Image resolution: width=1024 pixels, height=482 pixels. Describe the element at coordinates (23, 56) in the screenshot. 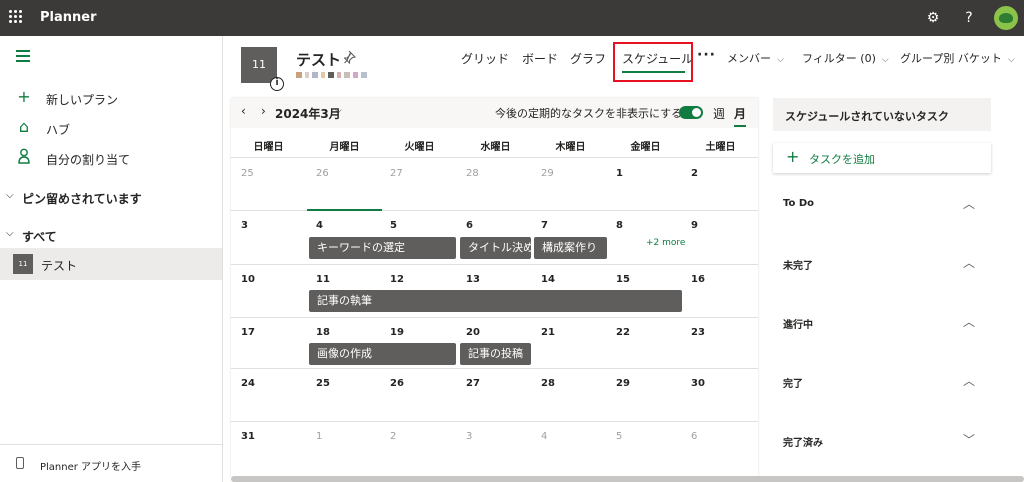

I see `hamburger-menu-icon` at that location.